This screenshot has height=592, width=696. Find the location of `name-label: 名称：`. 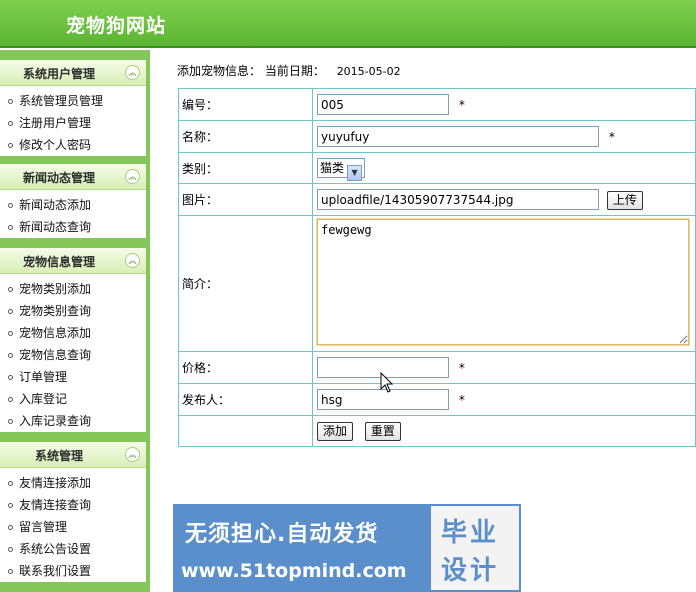

name-label: 名称： is located at coordinates (245, 136).